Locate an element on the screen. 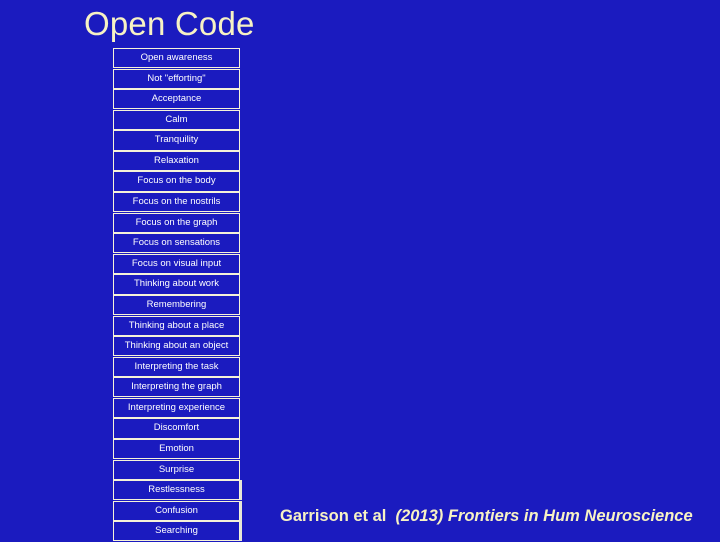  list-item: Tranquility is located at coordinates (176, 140).